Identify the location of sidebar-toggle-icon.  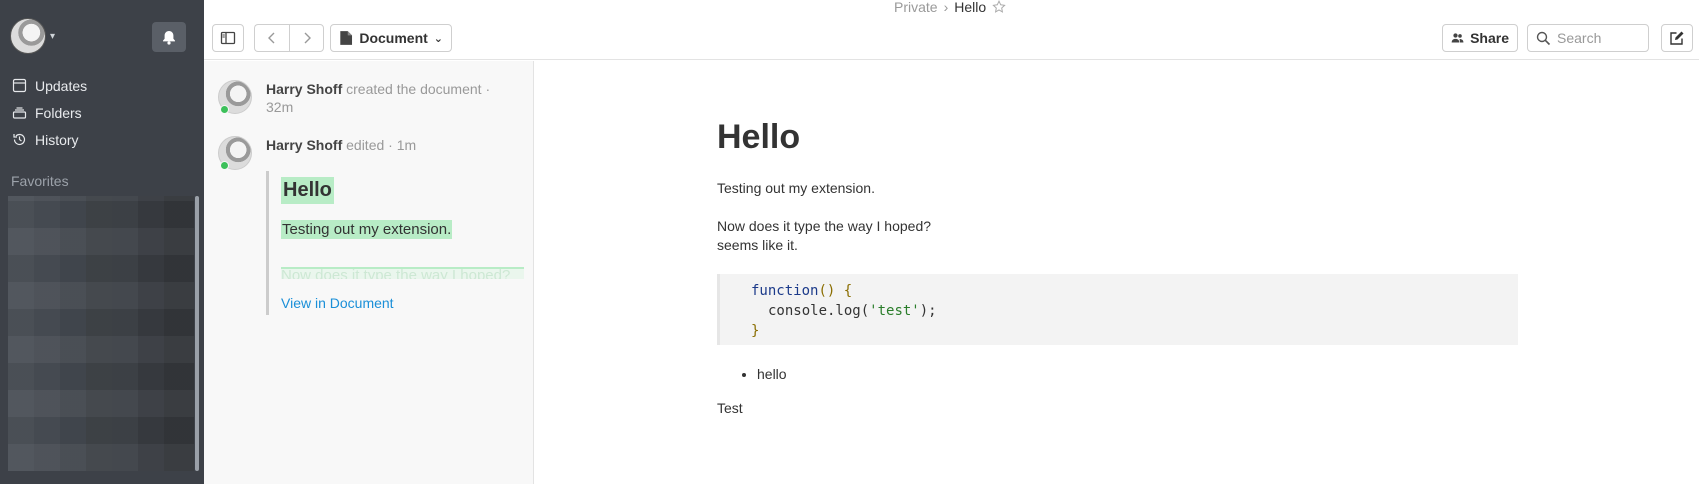
(228, 38).